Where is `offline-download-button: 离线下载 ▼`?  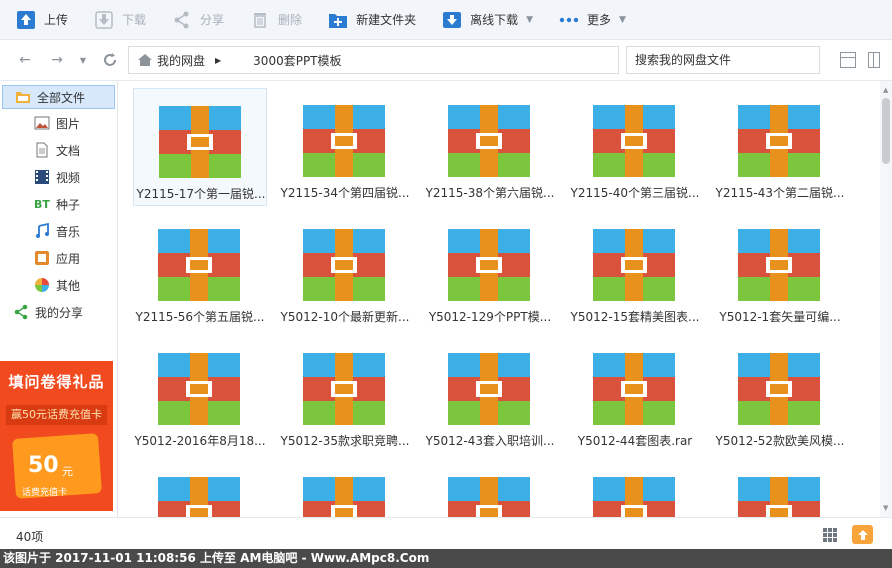 offline-download-button: 离线下载 ▼ is located at coordinates (484, 20).